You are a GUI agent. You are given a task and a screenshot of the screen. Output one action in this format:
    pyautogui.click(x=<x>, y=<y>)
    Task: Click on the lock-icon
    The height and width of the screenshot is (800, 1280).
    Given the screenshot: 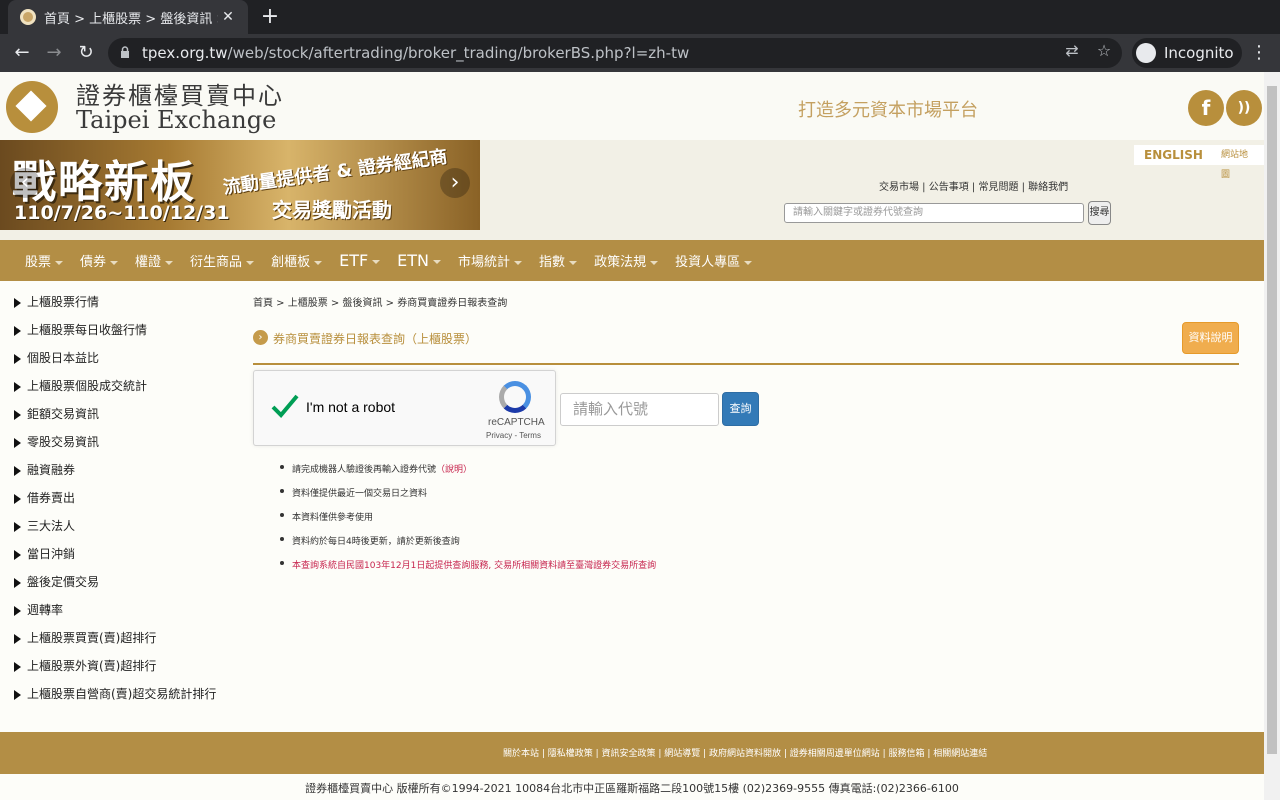 What is the action you would take?
    pyautogui.click(x=125, y=52)
    